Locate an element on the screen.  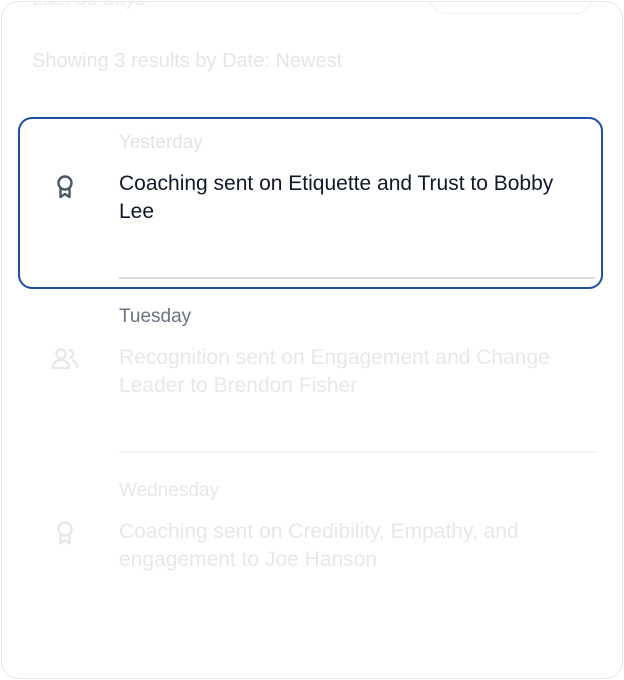
divider is located at coordinates (357, 452).